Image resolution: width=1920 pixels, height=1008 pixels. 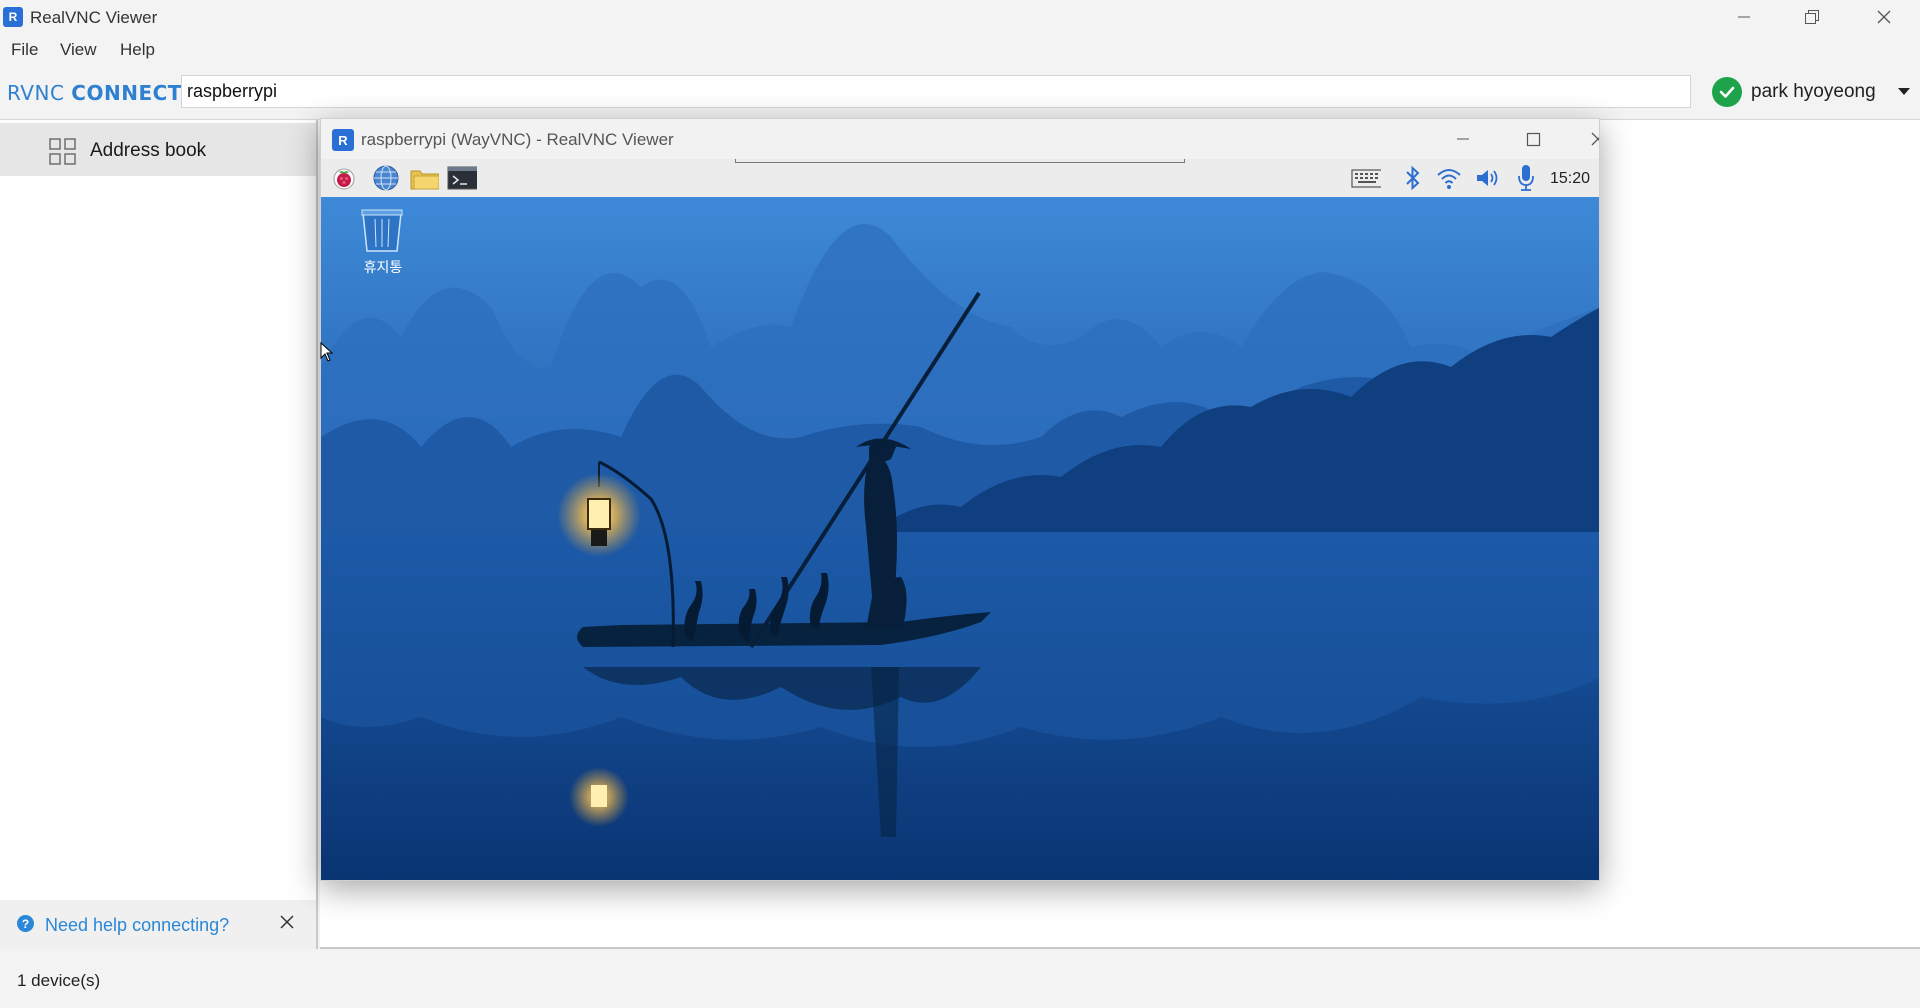 What do you see at coordinates (159, 534) in the screenshot?
I see `sidebar: Address book ? Need help connecting?` at bounding box center [159, 534].